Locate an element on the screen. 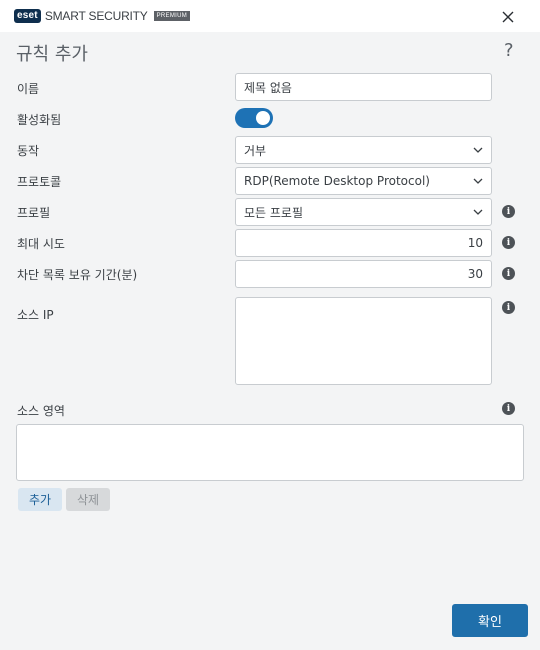  max-attempts-label: 최대 시도 is located at coordinates (41, 244).